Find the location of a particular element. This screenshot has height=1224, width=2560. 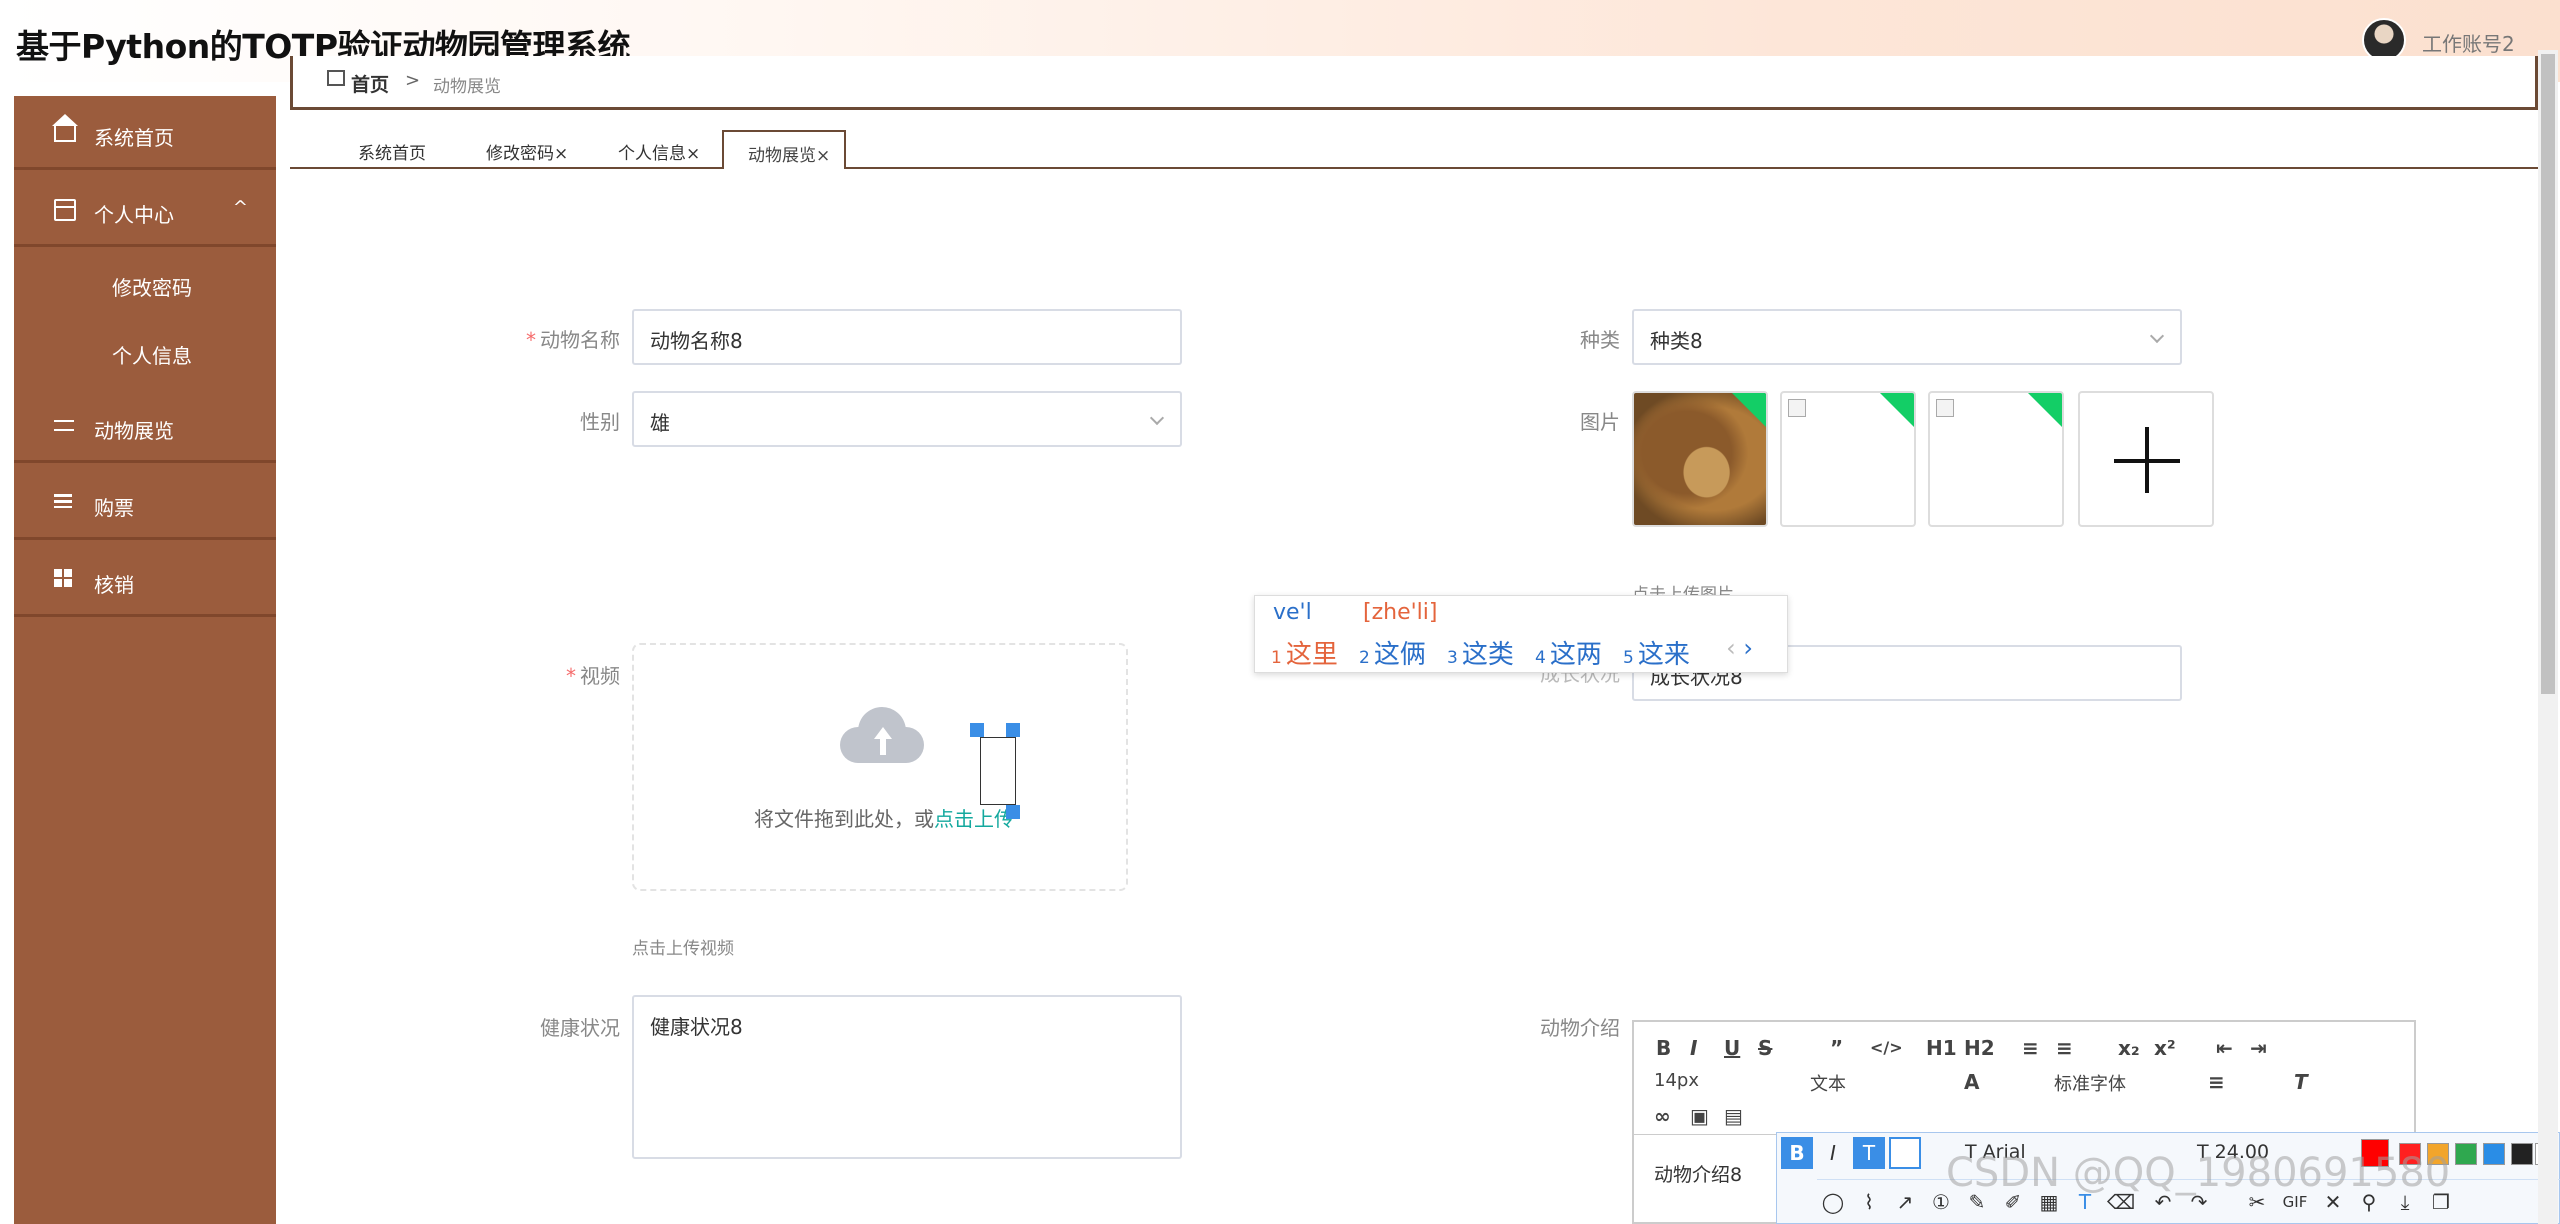

align-button: ≡ is located at coordinates (2216, 1082).